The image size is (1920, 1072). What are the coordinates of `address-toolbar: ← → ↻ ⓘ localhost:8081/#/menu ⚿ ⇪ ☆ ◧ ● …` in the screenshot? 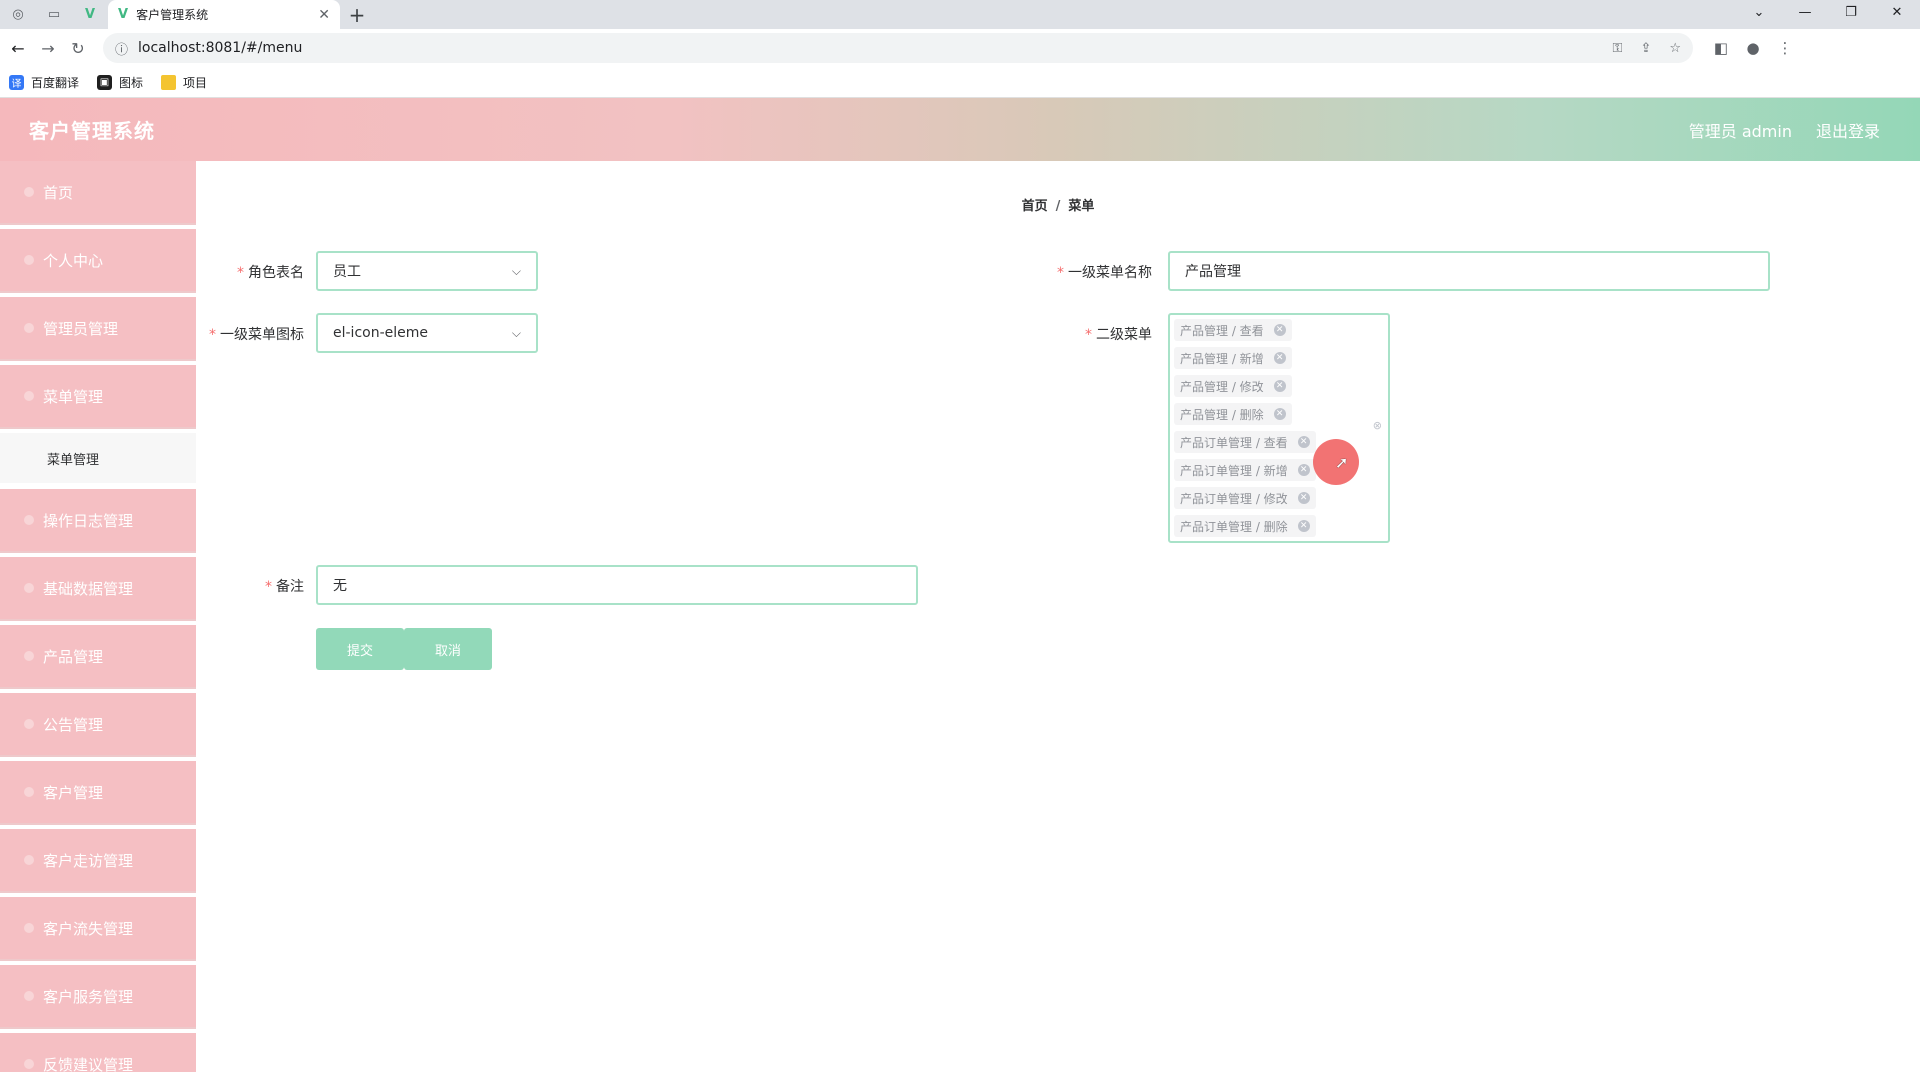 It's located at (960, 48).